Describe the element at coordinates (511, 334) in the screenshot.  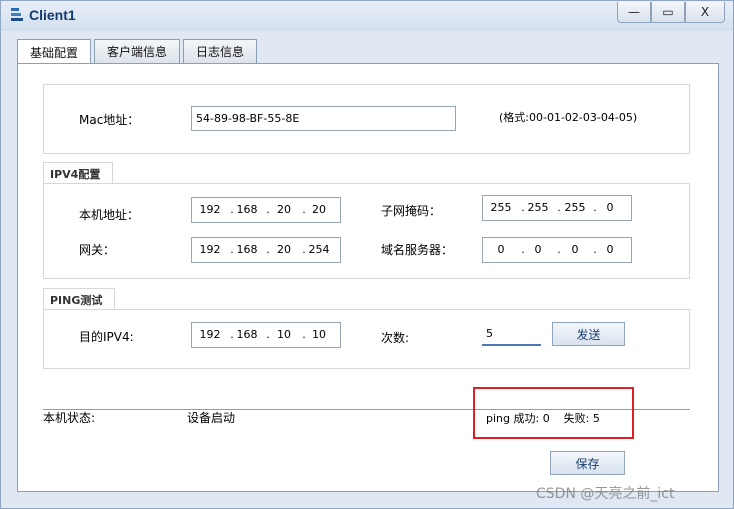
I see `ping-count-input: 5` at that location.